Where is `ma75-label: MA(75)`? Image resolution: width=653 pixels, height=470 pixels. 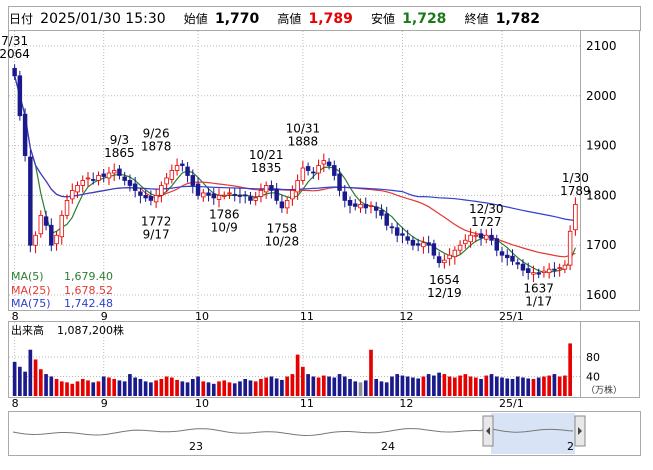
ma75-label: MA(75) is located at coordinates (31, 303).